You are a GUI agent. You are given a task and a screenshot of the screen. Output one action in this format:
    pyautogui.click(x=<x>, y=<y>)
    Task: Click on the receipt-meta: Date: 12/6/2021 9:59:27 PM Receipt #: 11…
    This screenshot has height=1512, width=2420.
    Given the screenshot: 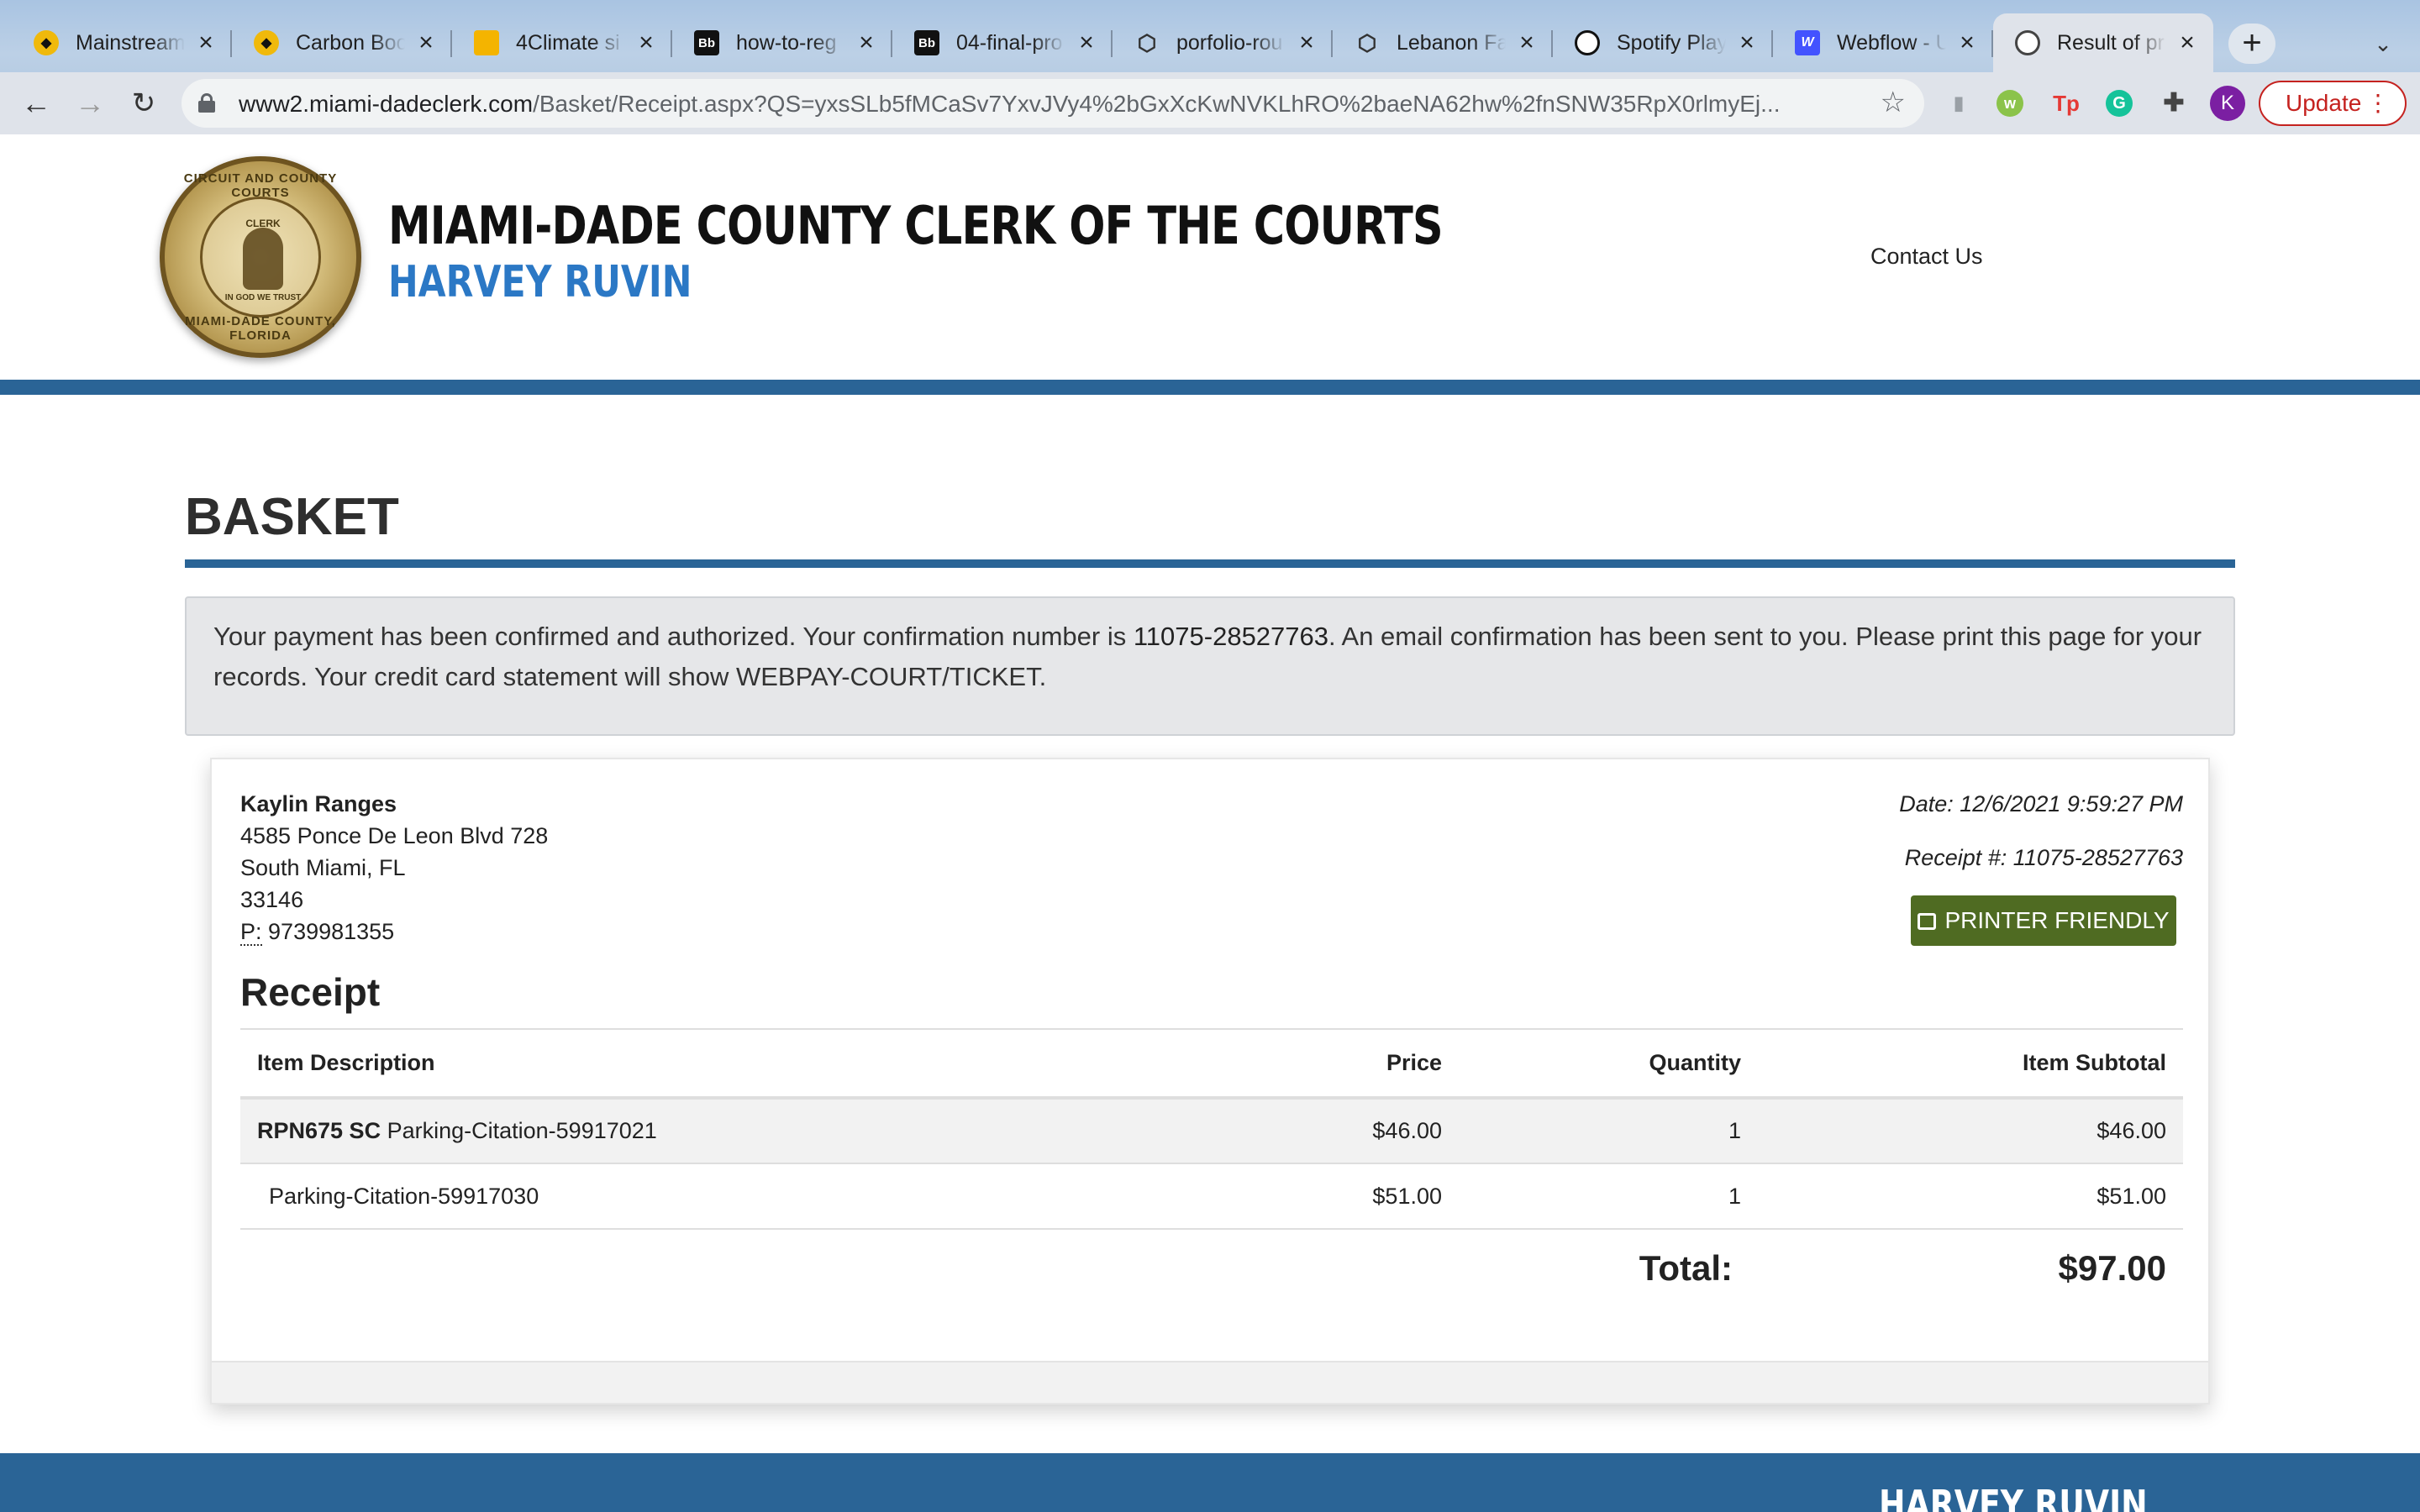 What is the action you would take?
    pyautogui.click(x=2041, y=841)
    